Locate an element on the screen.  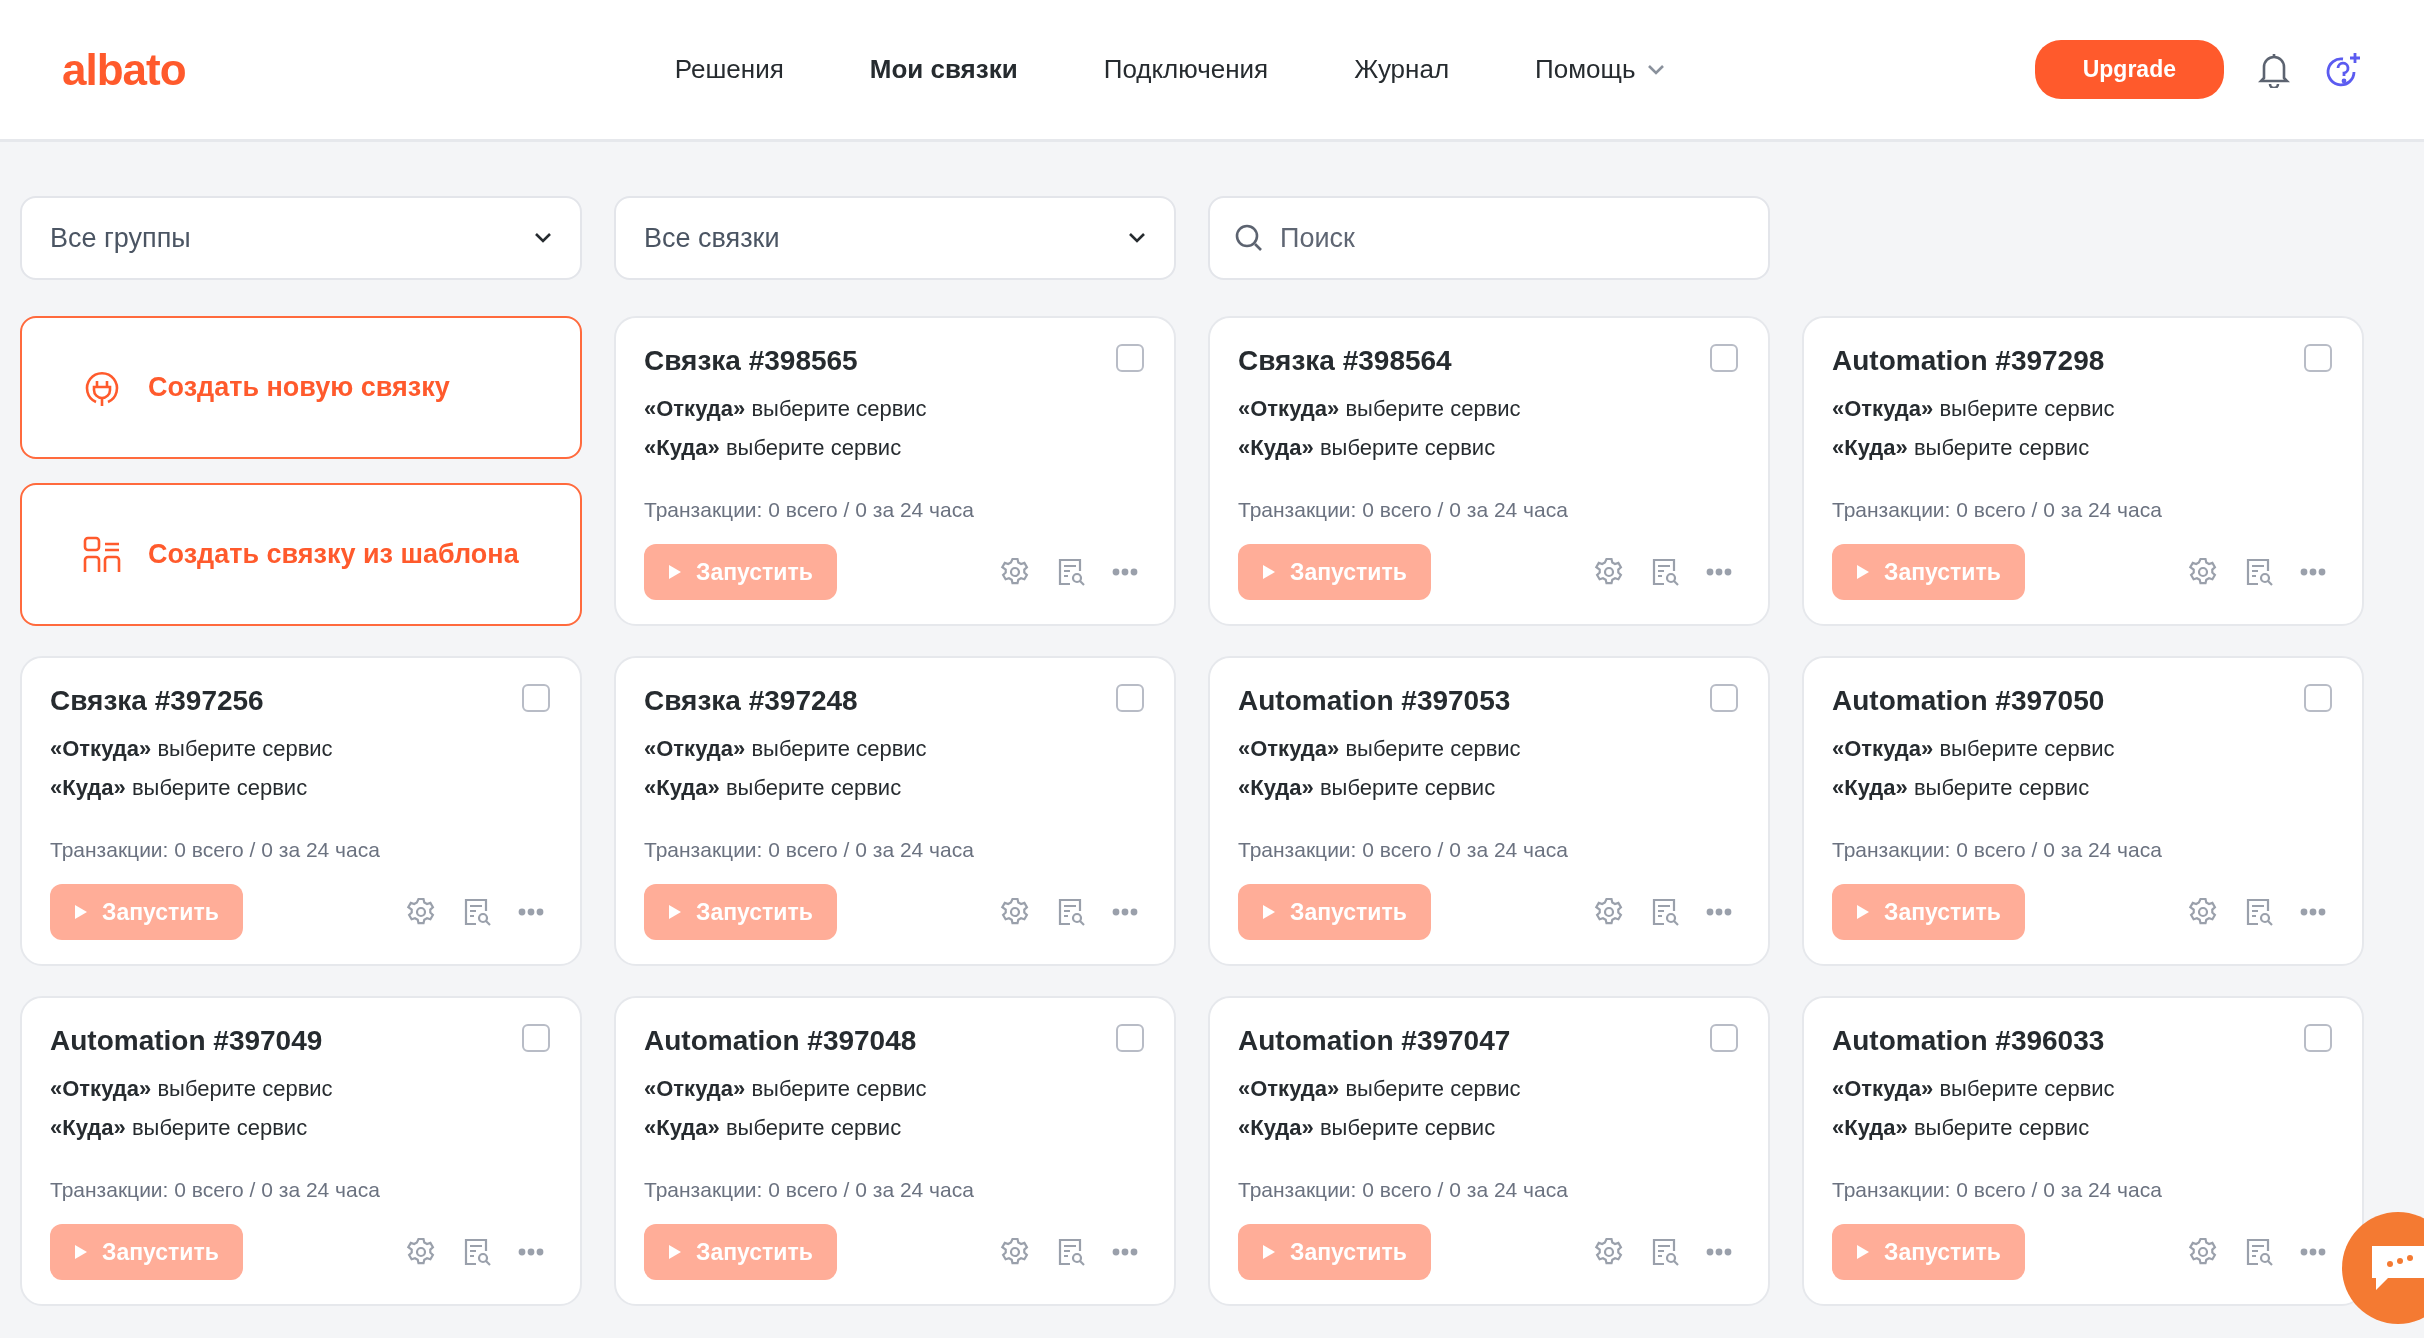
dropdown-select: Все связки is located at coordinates (895, 238).